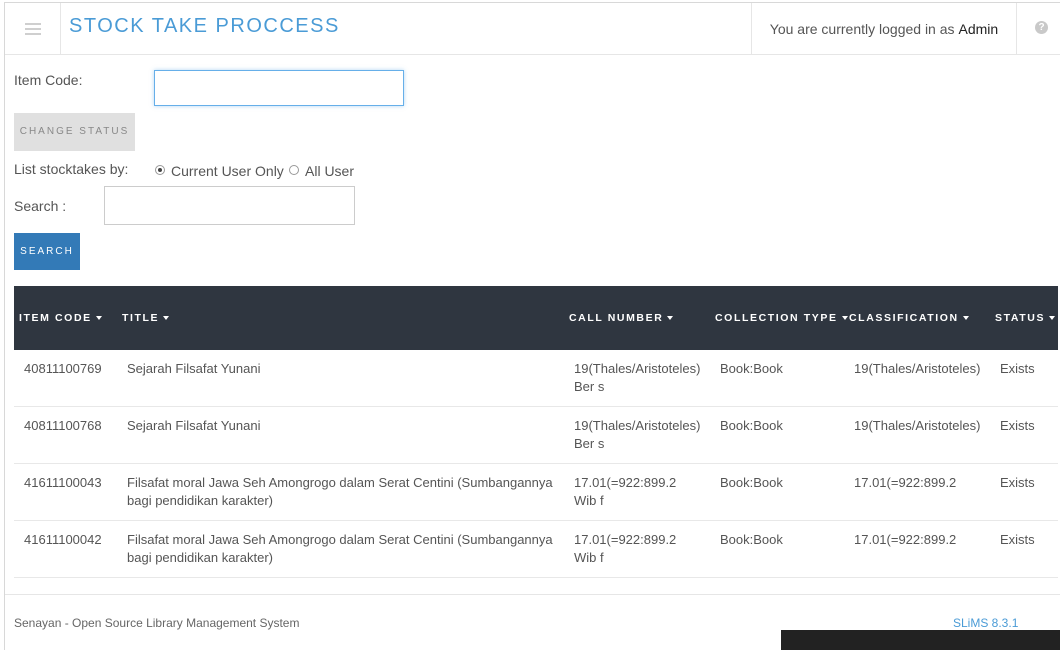 The height and width of the screenshot is (650, 1060). What do you see at coordinates (63, 368) in the screenshot?
I see `cell-item-code: 40811100769` at bounding box center [63, 368].